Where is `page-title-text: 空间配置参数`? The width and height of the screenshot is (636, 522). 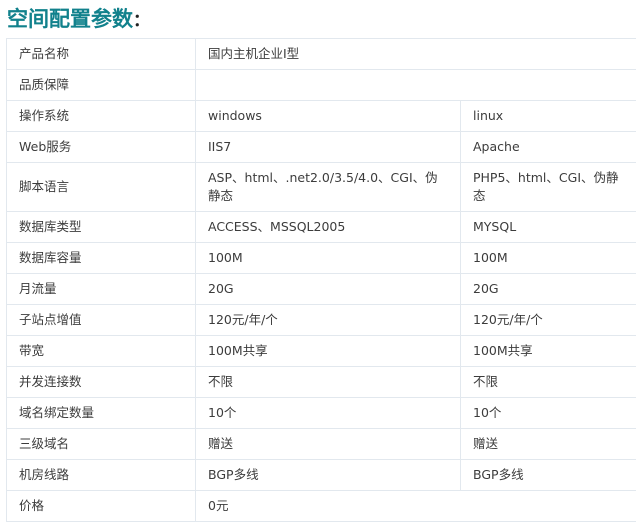 page-title-text: 空间配置参数 is located at coordinates (70, 19).